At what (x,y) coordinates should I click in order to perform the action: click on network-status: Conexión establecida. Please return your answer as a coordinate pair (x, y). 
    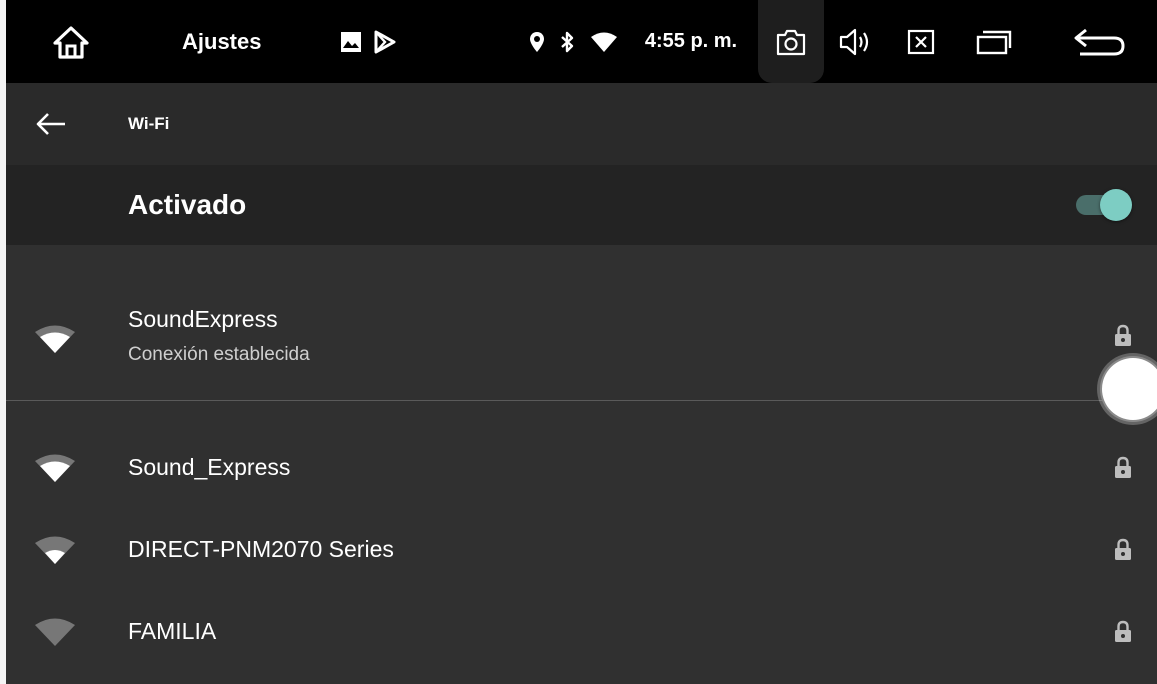
    Looking at the image, I should click on (219, 354).